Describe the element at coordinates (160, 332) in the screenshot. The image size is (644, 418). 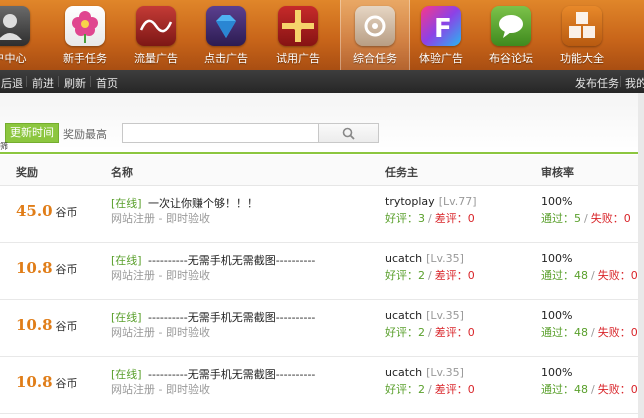
I see `task-meta: 网站注册 - 即时验收` at that location.